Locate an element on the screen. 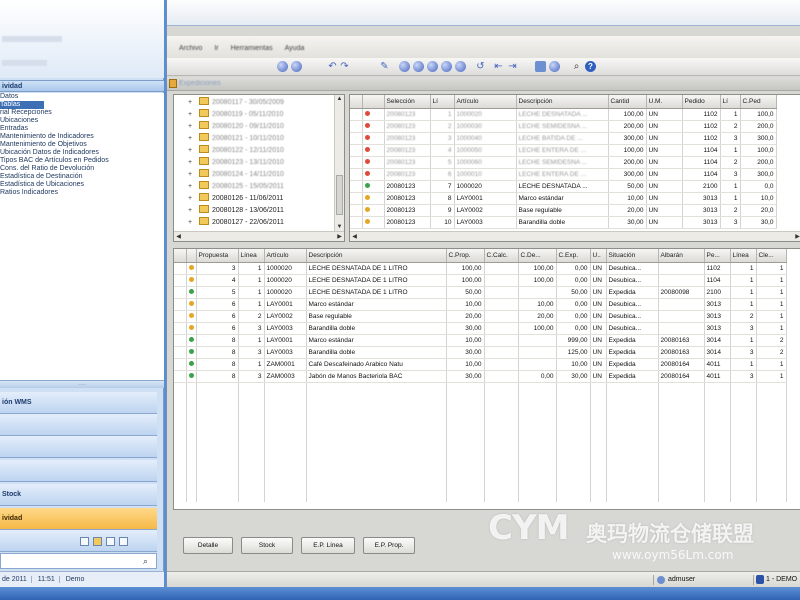 This screenshot has width=800, height=600. undo-icon: ↶ is located at coordinates (332, 66).